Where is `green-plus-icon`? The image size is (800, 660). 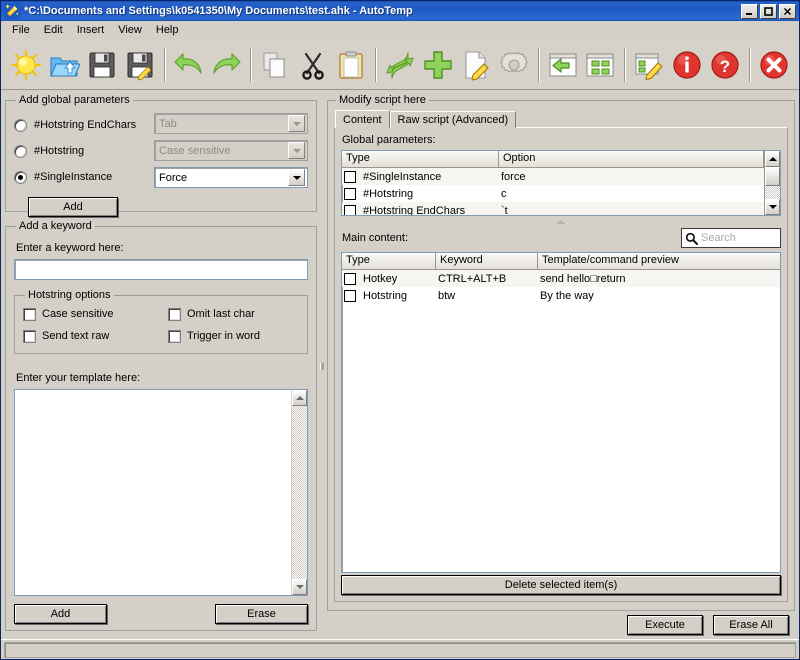 green-plus-icon is located at coordinates (438, 64).